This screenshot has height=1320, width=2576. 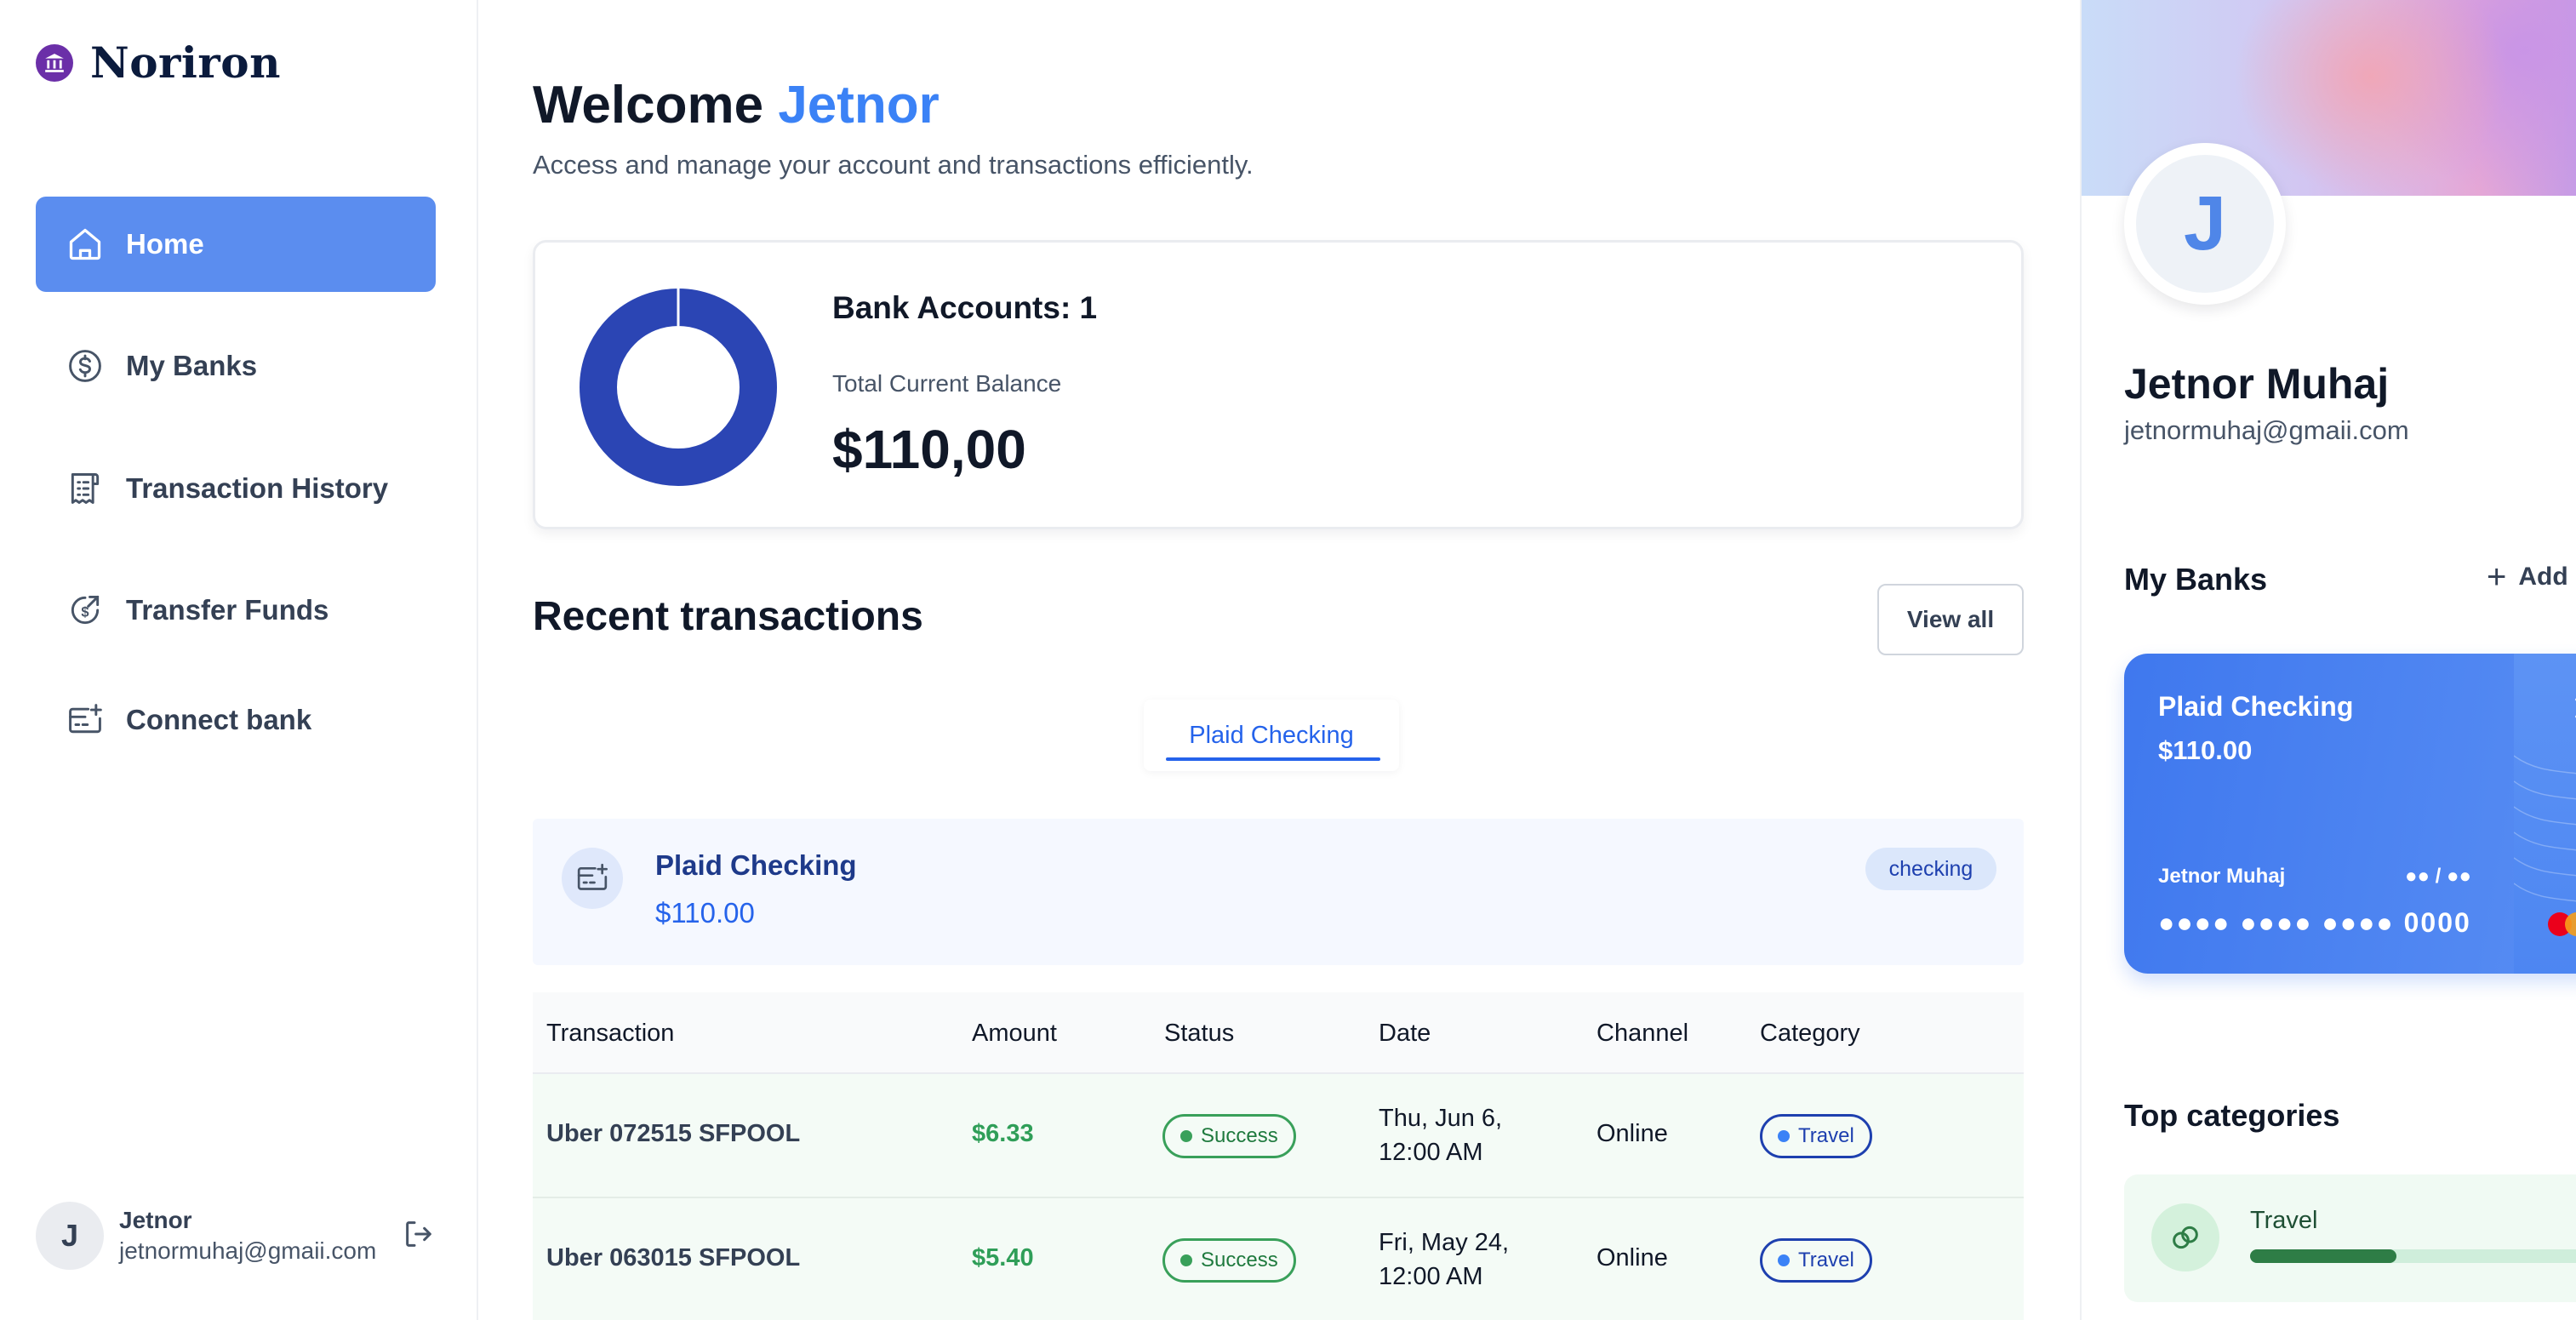 I want to click on column-header: Status, so click(x=1199, y=1033).